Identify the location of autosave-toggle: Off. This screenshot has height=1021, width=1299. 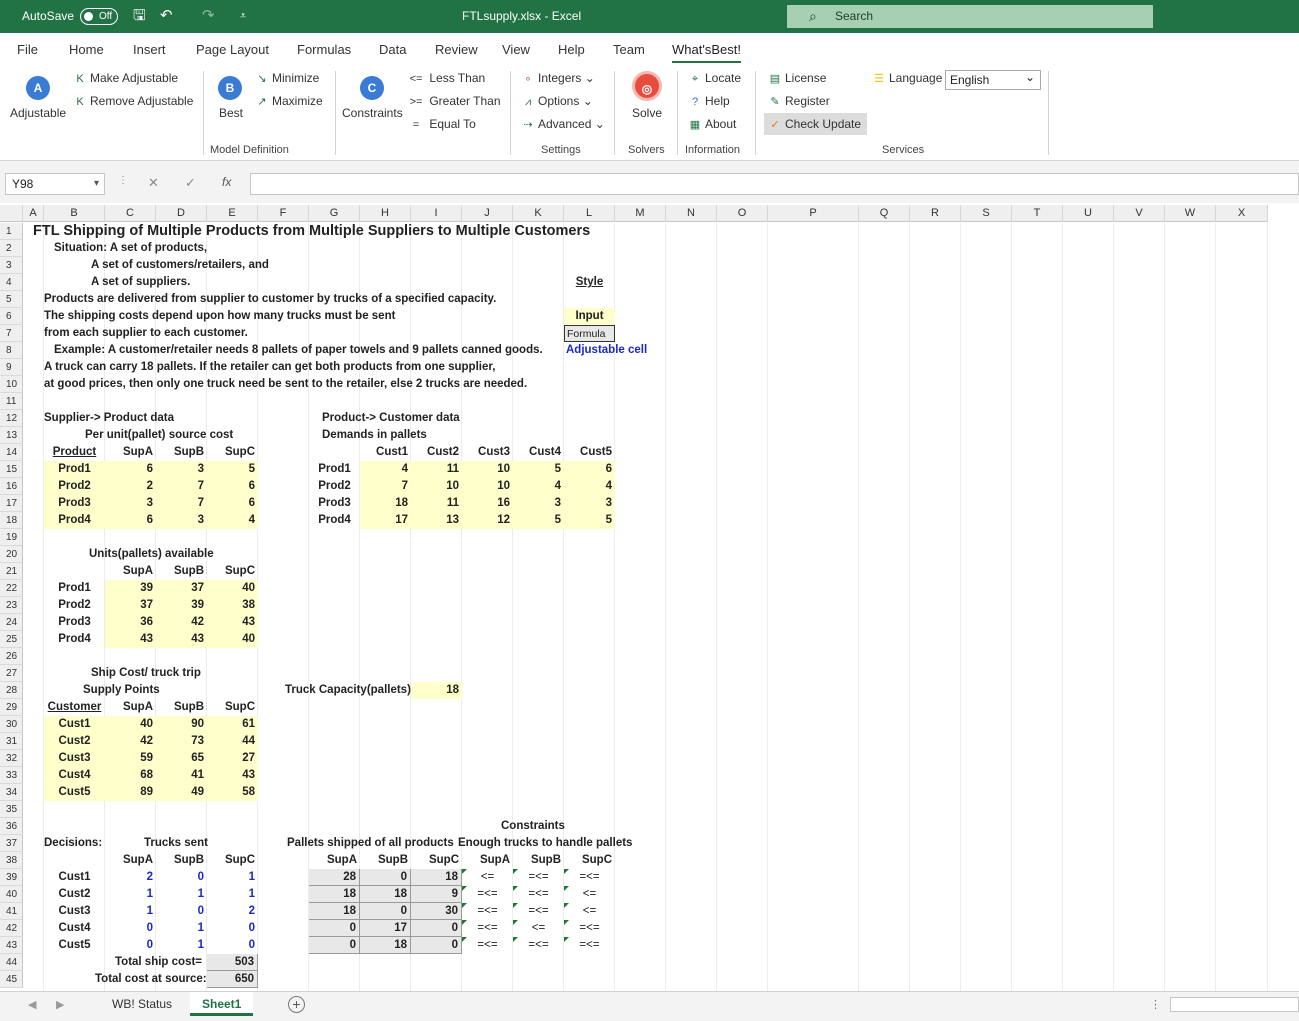
(99, 16).